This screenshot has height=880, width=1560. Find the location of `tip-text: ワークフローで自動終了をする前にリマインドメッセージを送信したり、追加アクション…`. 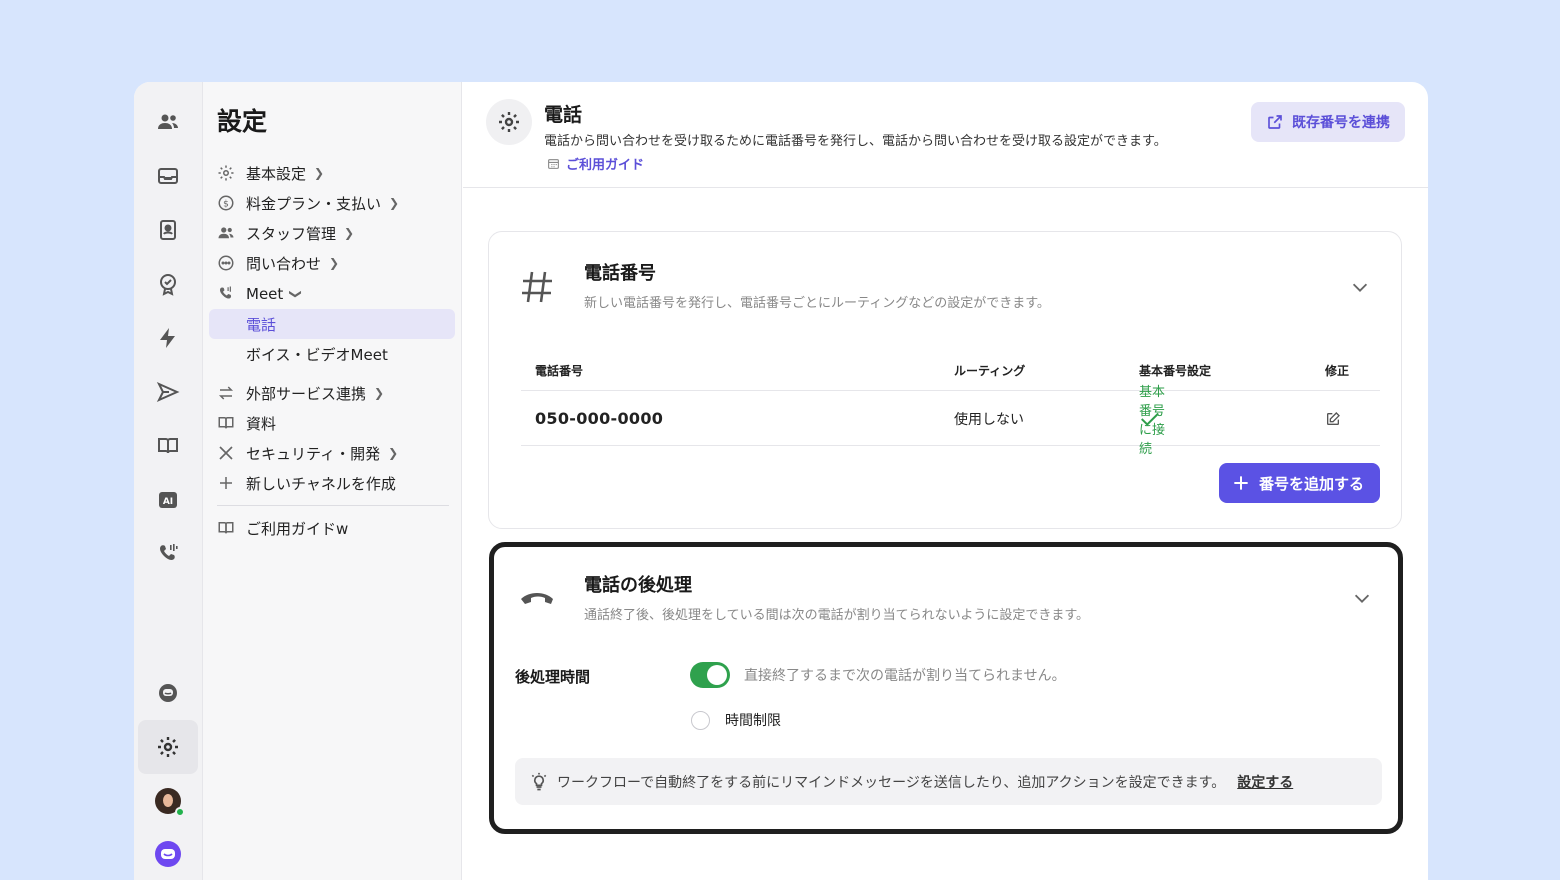

tip-text: ワークフローで自動終了をする前にリマインドメッセージを送信したり、追加アクション… is located at coordinates (891, 782).